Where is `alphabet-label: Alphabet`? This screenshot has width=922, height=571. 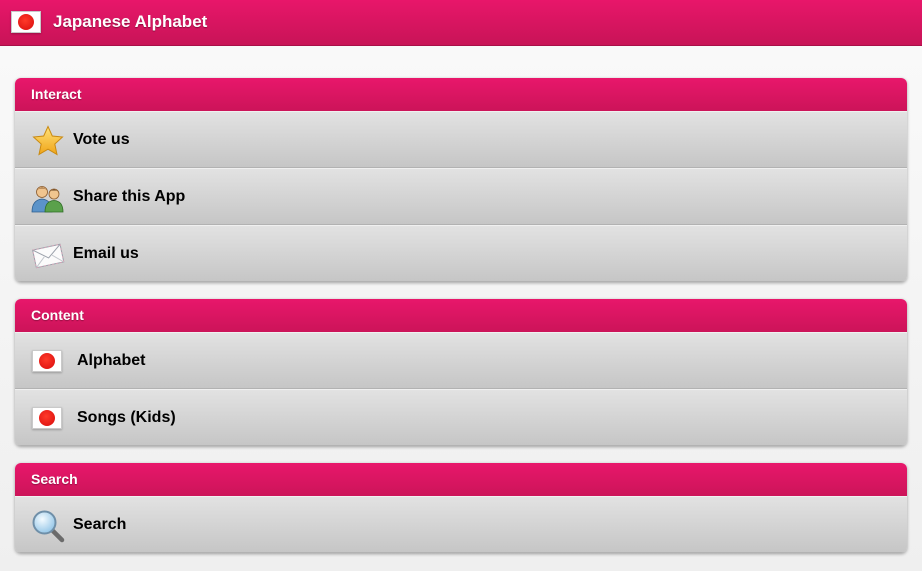
alphabet-label: Alphabet is located at coordinates (111, 360).